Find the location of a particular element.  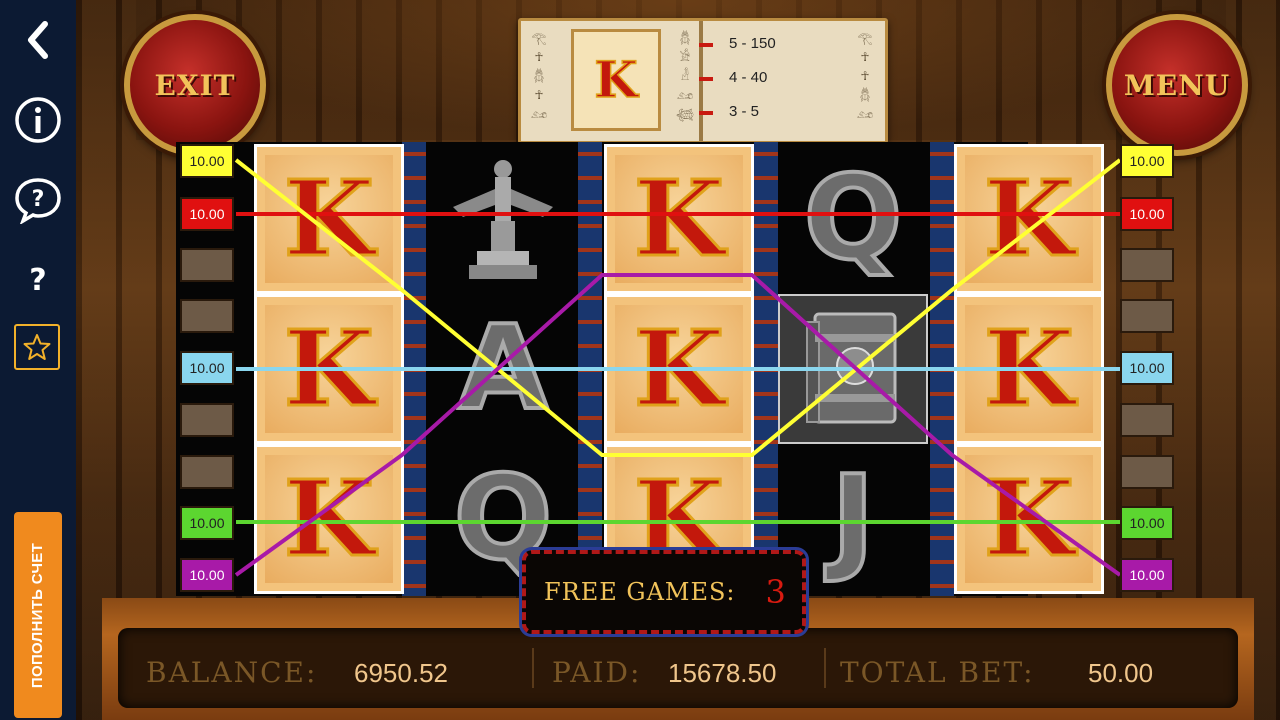

sidebar: ? ? ПОПОЛНИТЬ СЧЕТ is located at coordinates (38, 360).